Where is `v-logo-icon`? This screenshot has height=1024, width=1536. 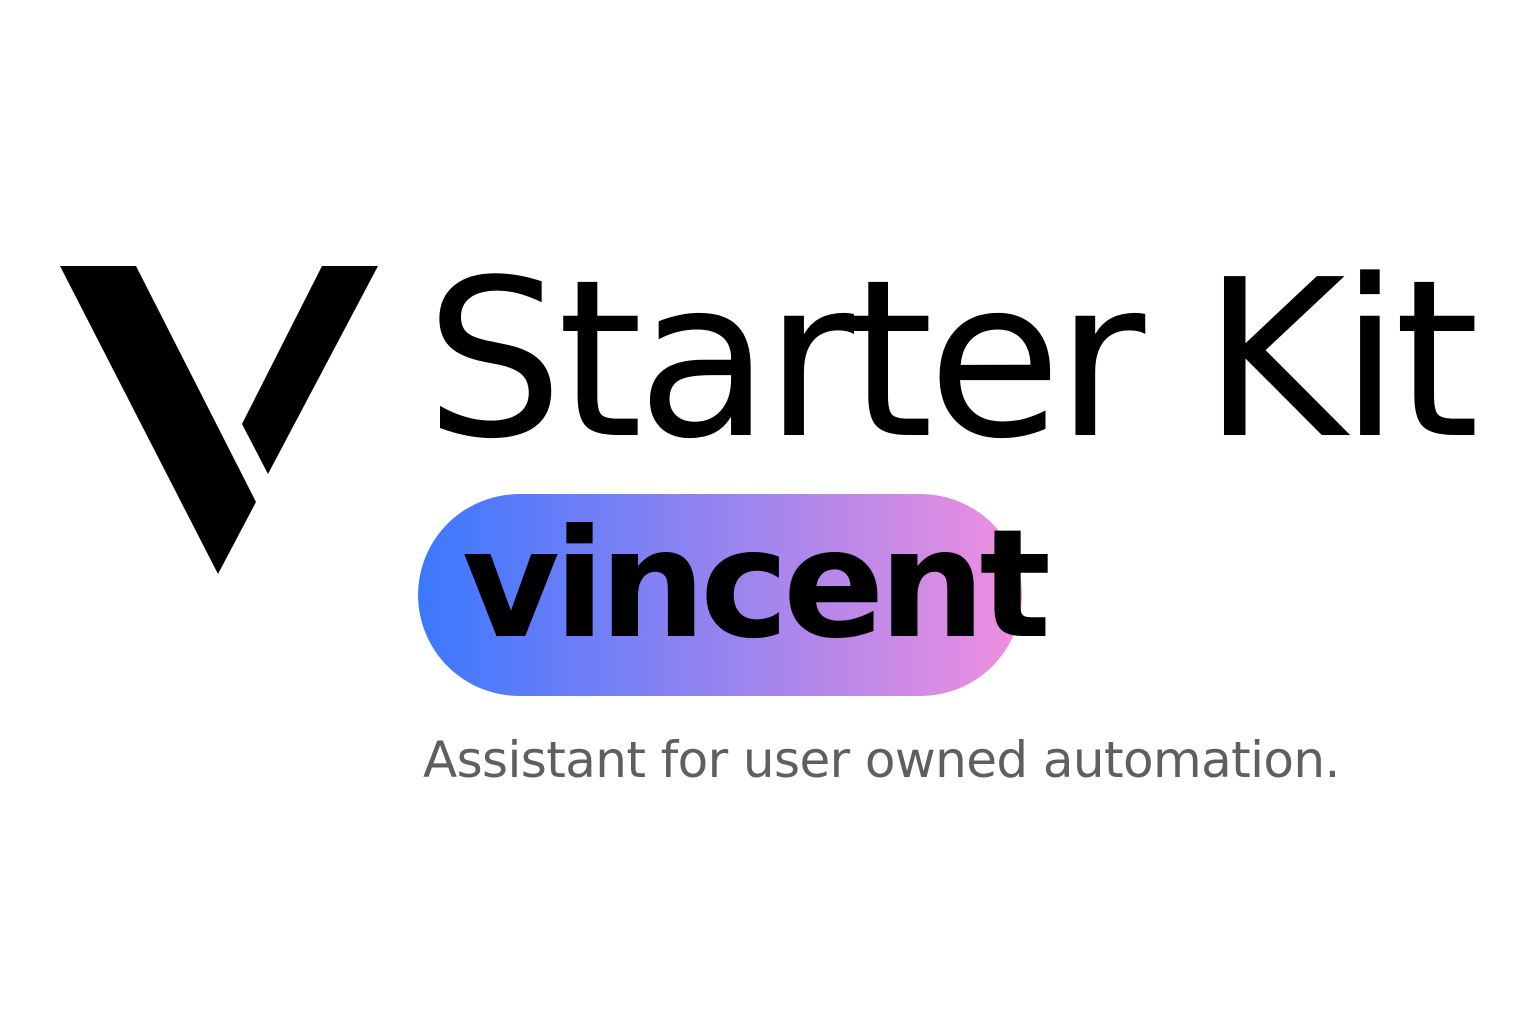
v-logo-icon is located at coordinates (219, 420).